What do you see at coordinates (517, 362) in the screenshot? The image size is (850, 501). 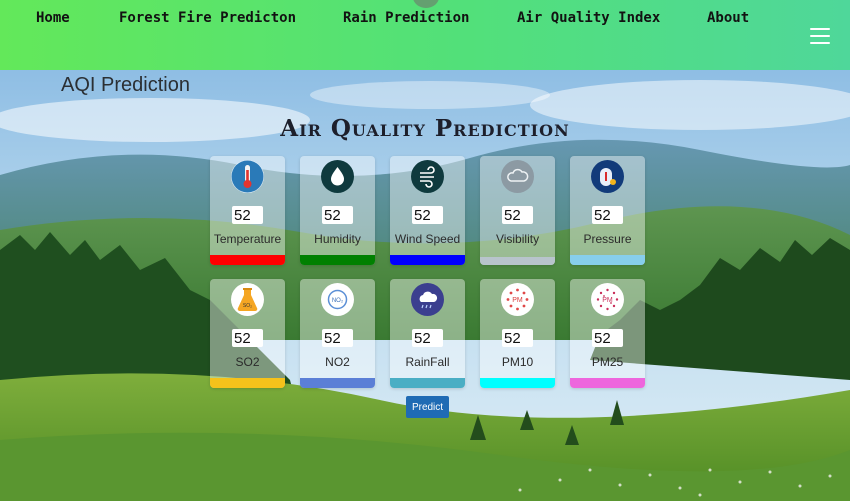 I see `pm10-label: PM10` at bounding box center [517, 362].